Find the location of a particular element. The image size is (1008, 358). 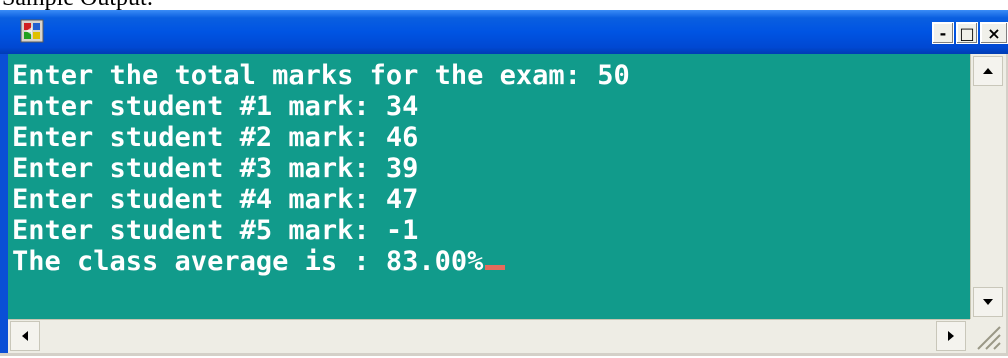

console-line: Enter student #3 mark: 39 is located at coordinates (215, 168).